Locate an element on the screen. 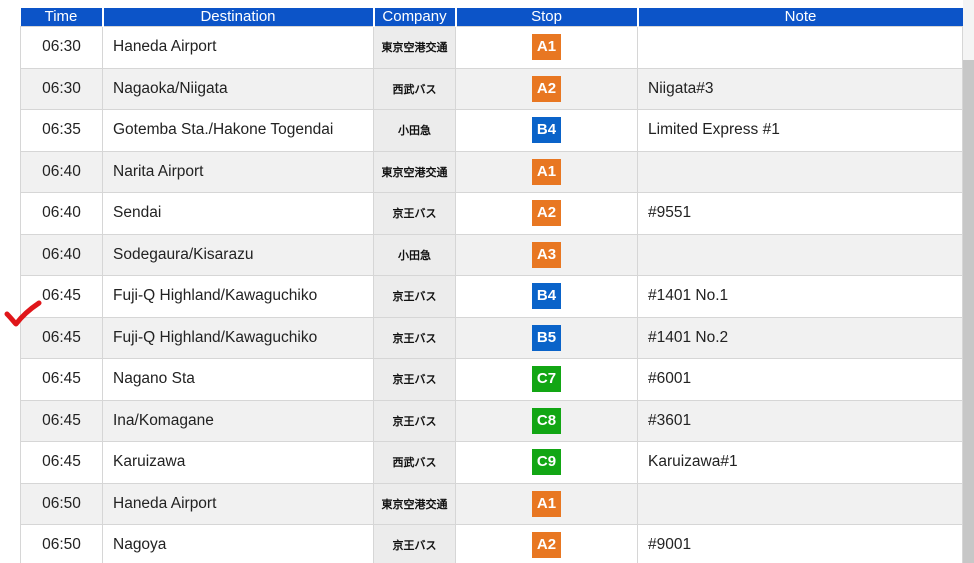 Image resolution: width=974 pixels, height=563 pixels. note-cell: #3601 is located at coordinates (800, 420).